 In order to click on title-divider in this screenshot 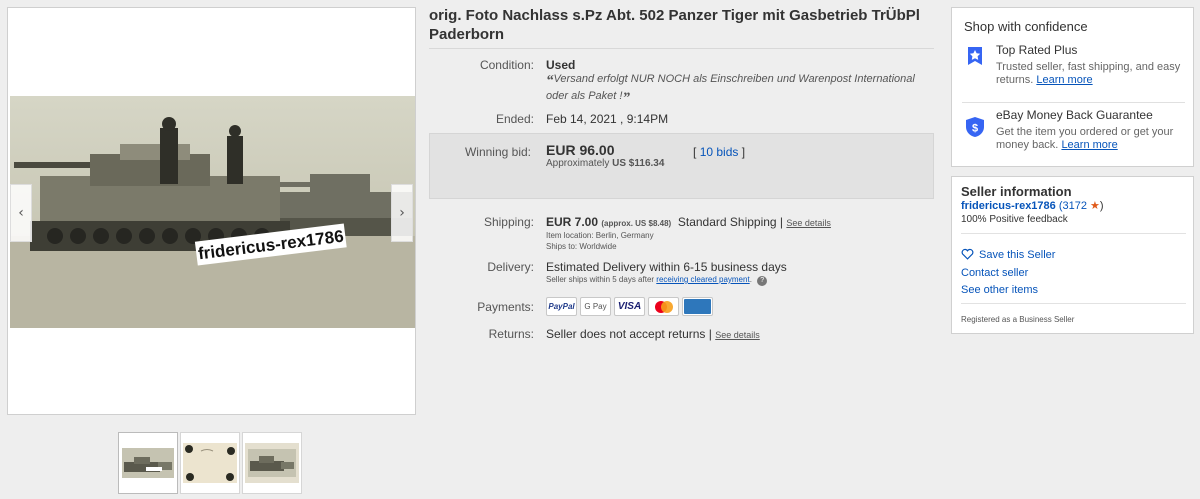, I will do `click(681, 48)`.